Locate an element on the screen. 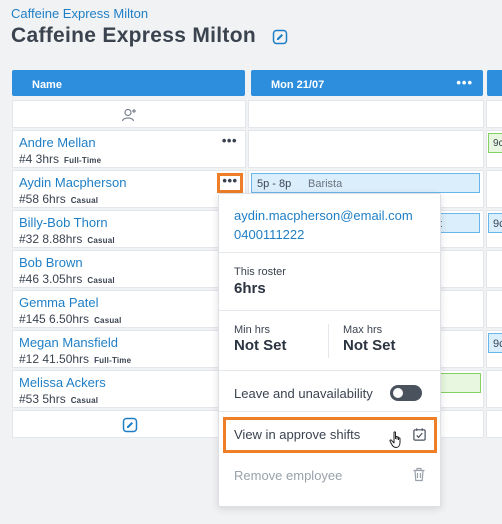 The width and height of the screenshot is (502, 524). shift-block: 5p - 8p Barista is located at coordinates (365, 183).